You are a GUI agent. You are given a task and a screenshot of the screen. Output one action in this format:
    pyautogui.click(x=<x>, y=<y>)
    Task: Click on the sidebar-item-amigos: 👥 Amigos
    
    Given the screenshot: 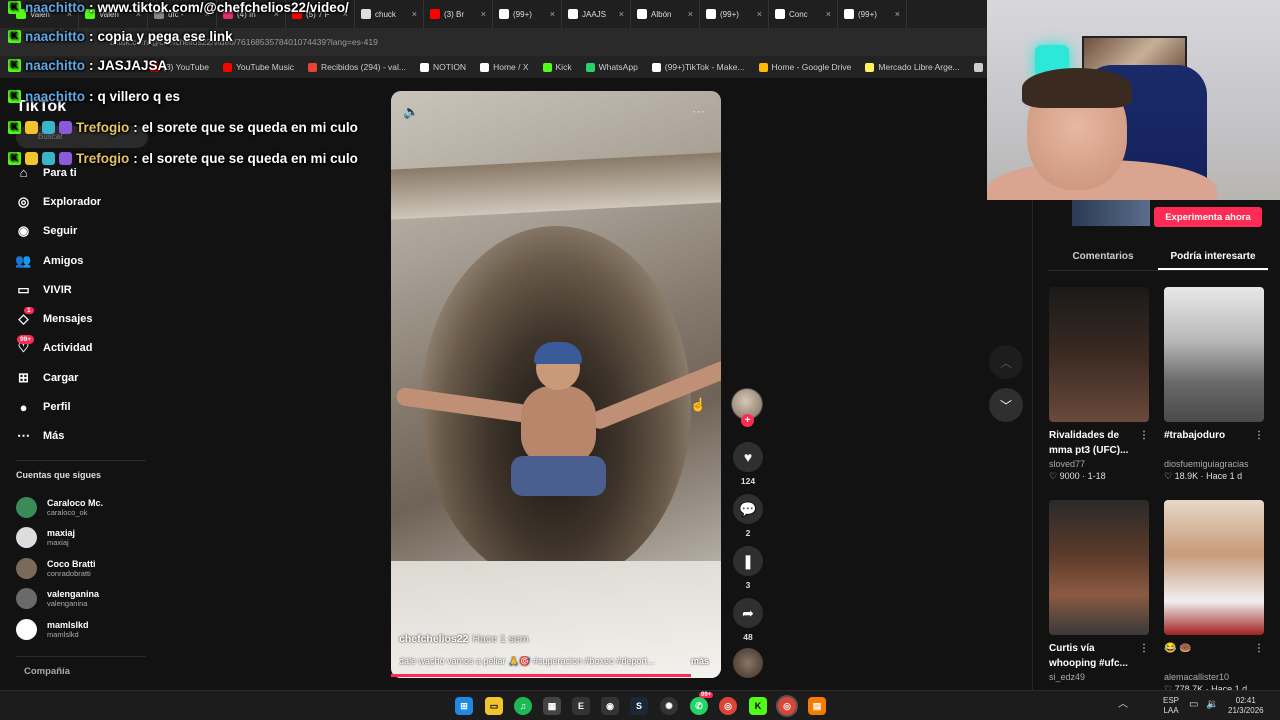 What is the action you would take?
    pyautogui.click(x=85, y=260)
    